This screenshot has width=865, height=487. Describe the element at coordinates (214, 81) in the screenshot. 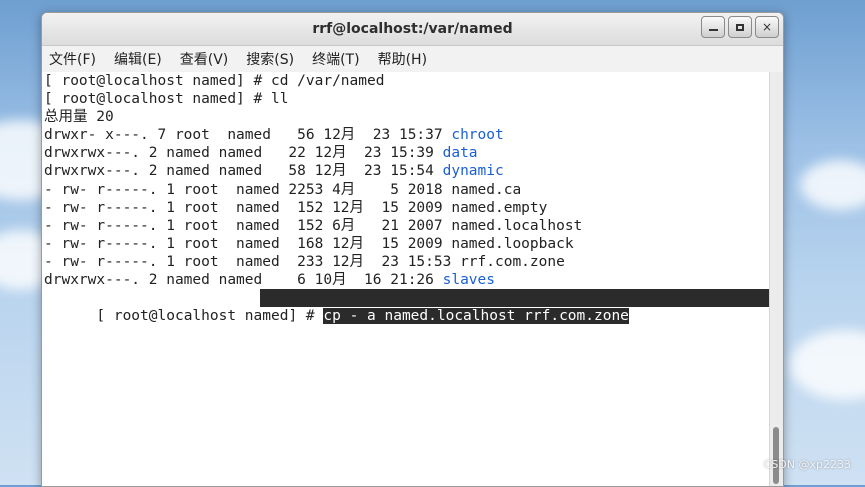

I see `terminal-line: [ root@localhost named] # cd /var/named` at that location.